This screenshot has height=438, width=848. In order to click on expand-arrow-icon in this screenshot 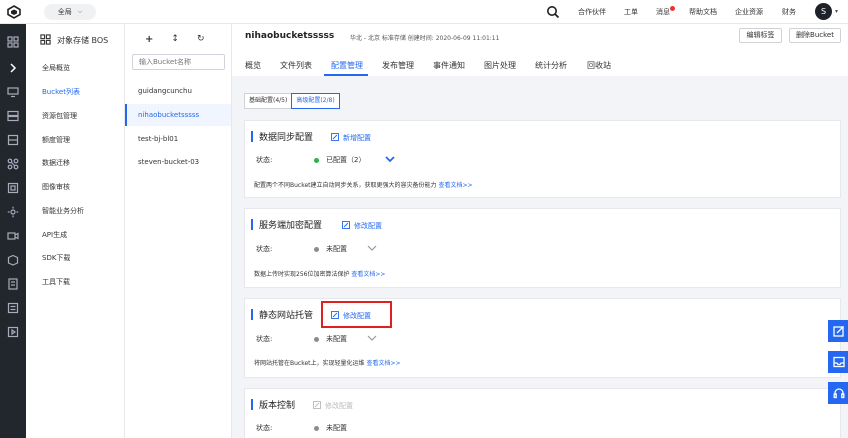, I will do `click(13, 68)`.